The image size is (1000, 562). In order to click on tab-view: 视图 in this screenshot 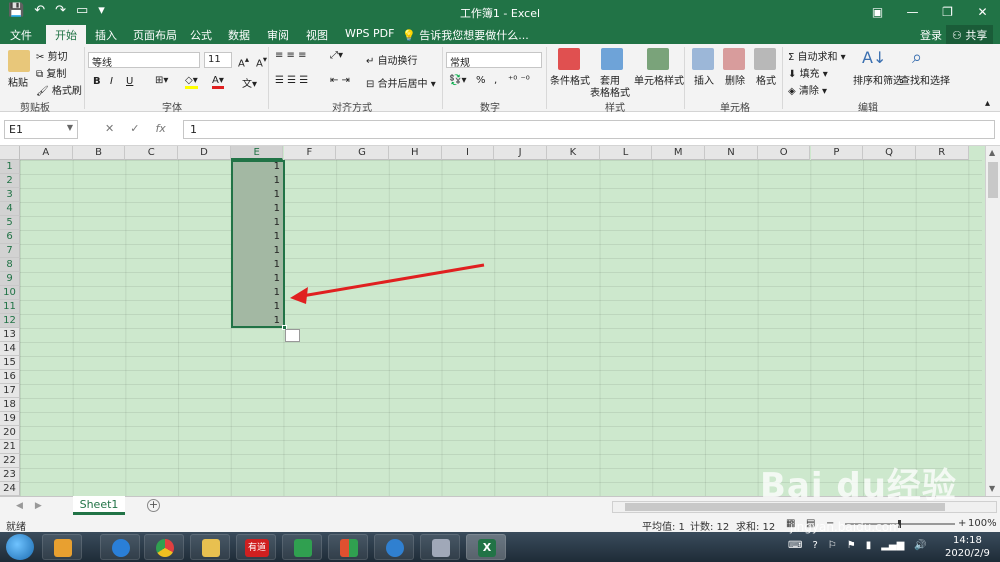, I will do `click(317, 35)`.